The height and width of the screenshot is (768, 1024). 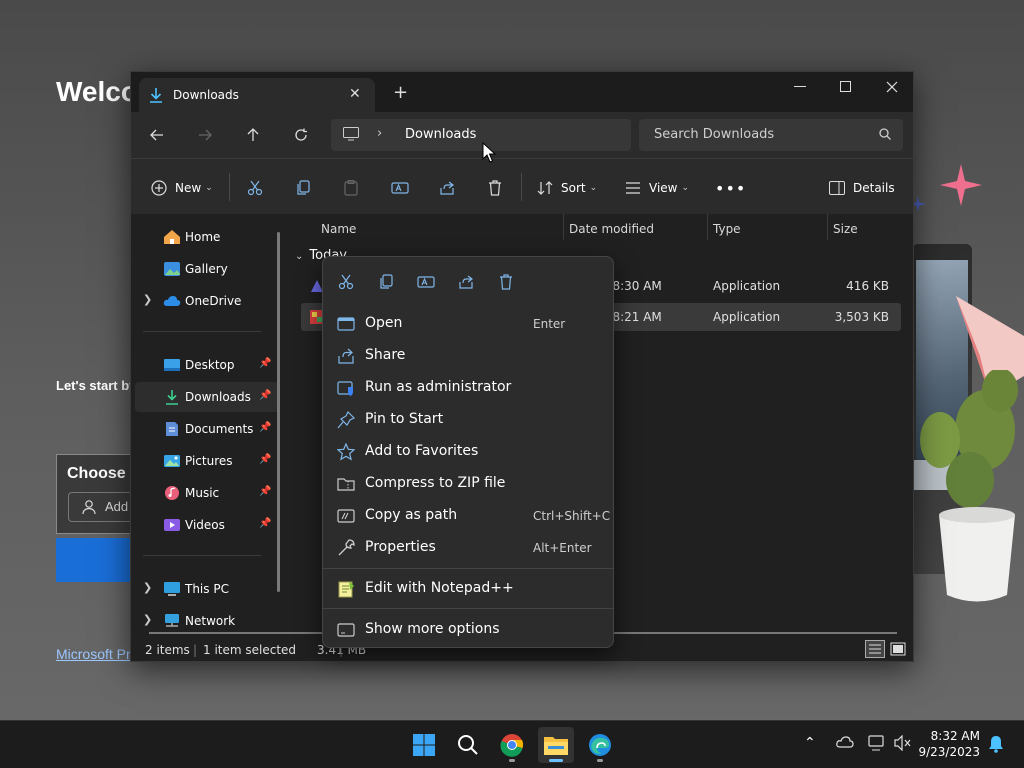 What do you see at coordinates (512, 745) in the screenshot?
I see `taskbar-chrome` at bounding box center [512, 745].